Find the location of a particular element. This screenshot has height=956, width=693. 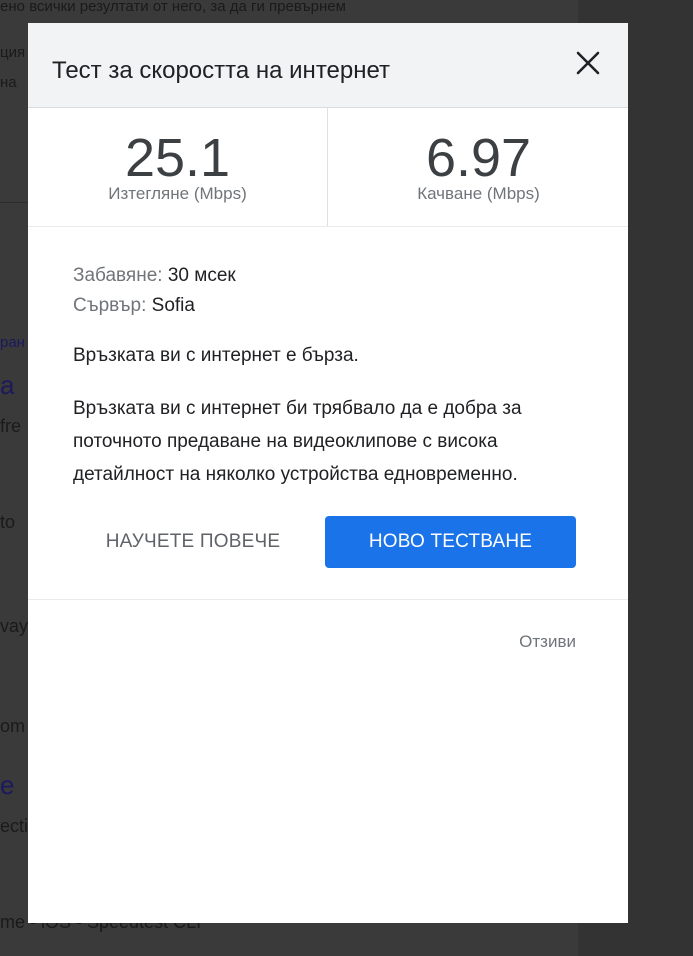

download-label: Изтегляне (Mbps) is located at coordinates (177, 193).